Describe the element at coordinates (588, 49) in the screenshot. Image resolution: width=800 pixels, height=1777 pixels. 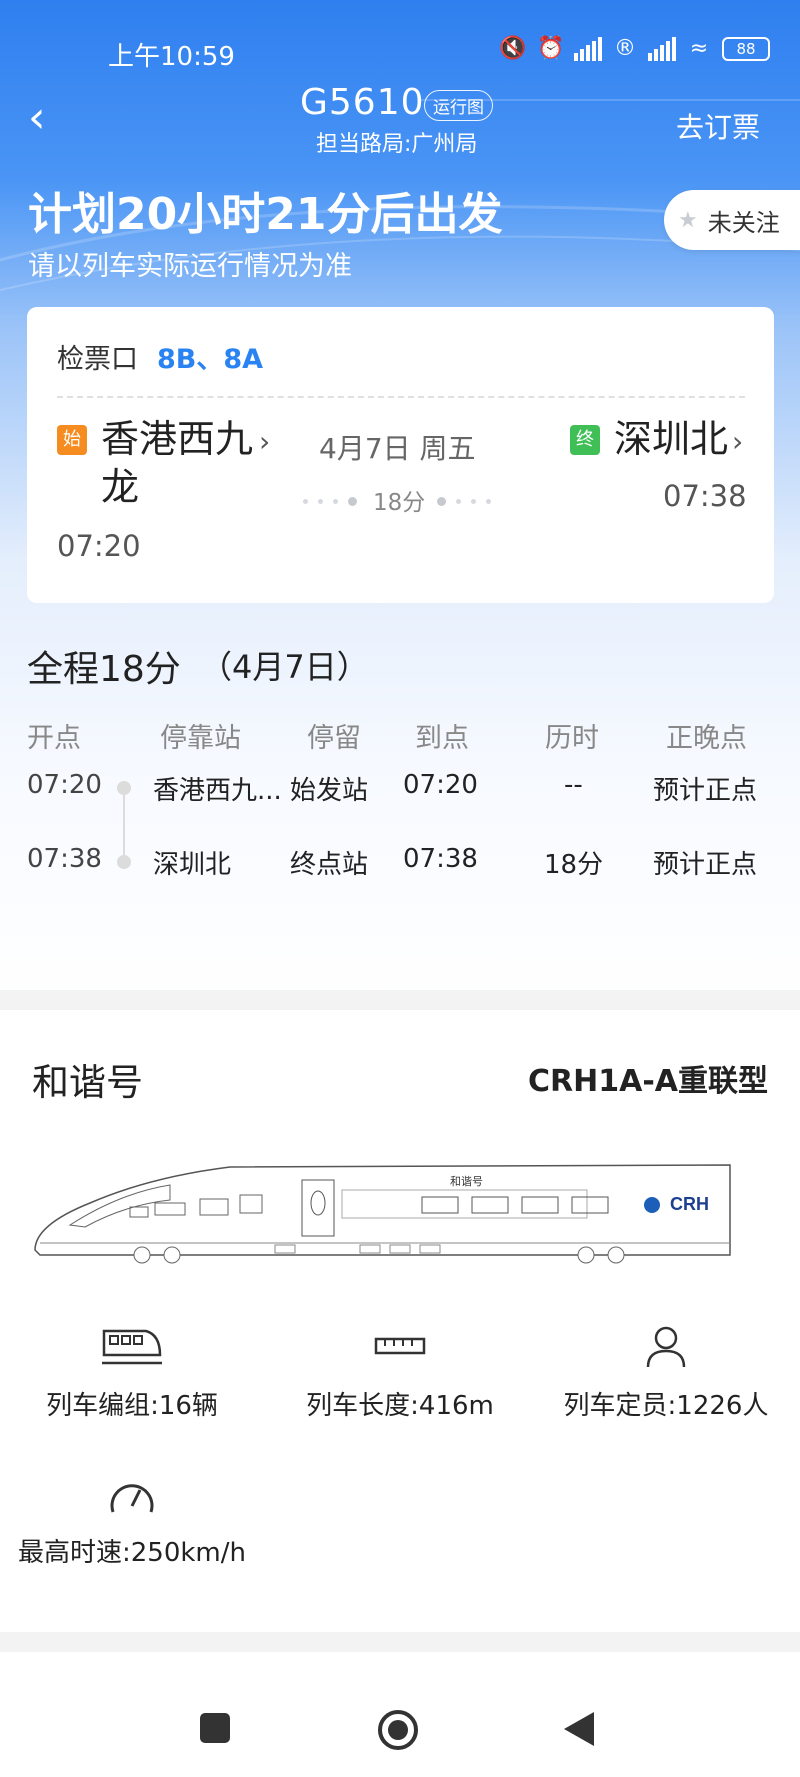
I see `signal-icon` at that location.